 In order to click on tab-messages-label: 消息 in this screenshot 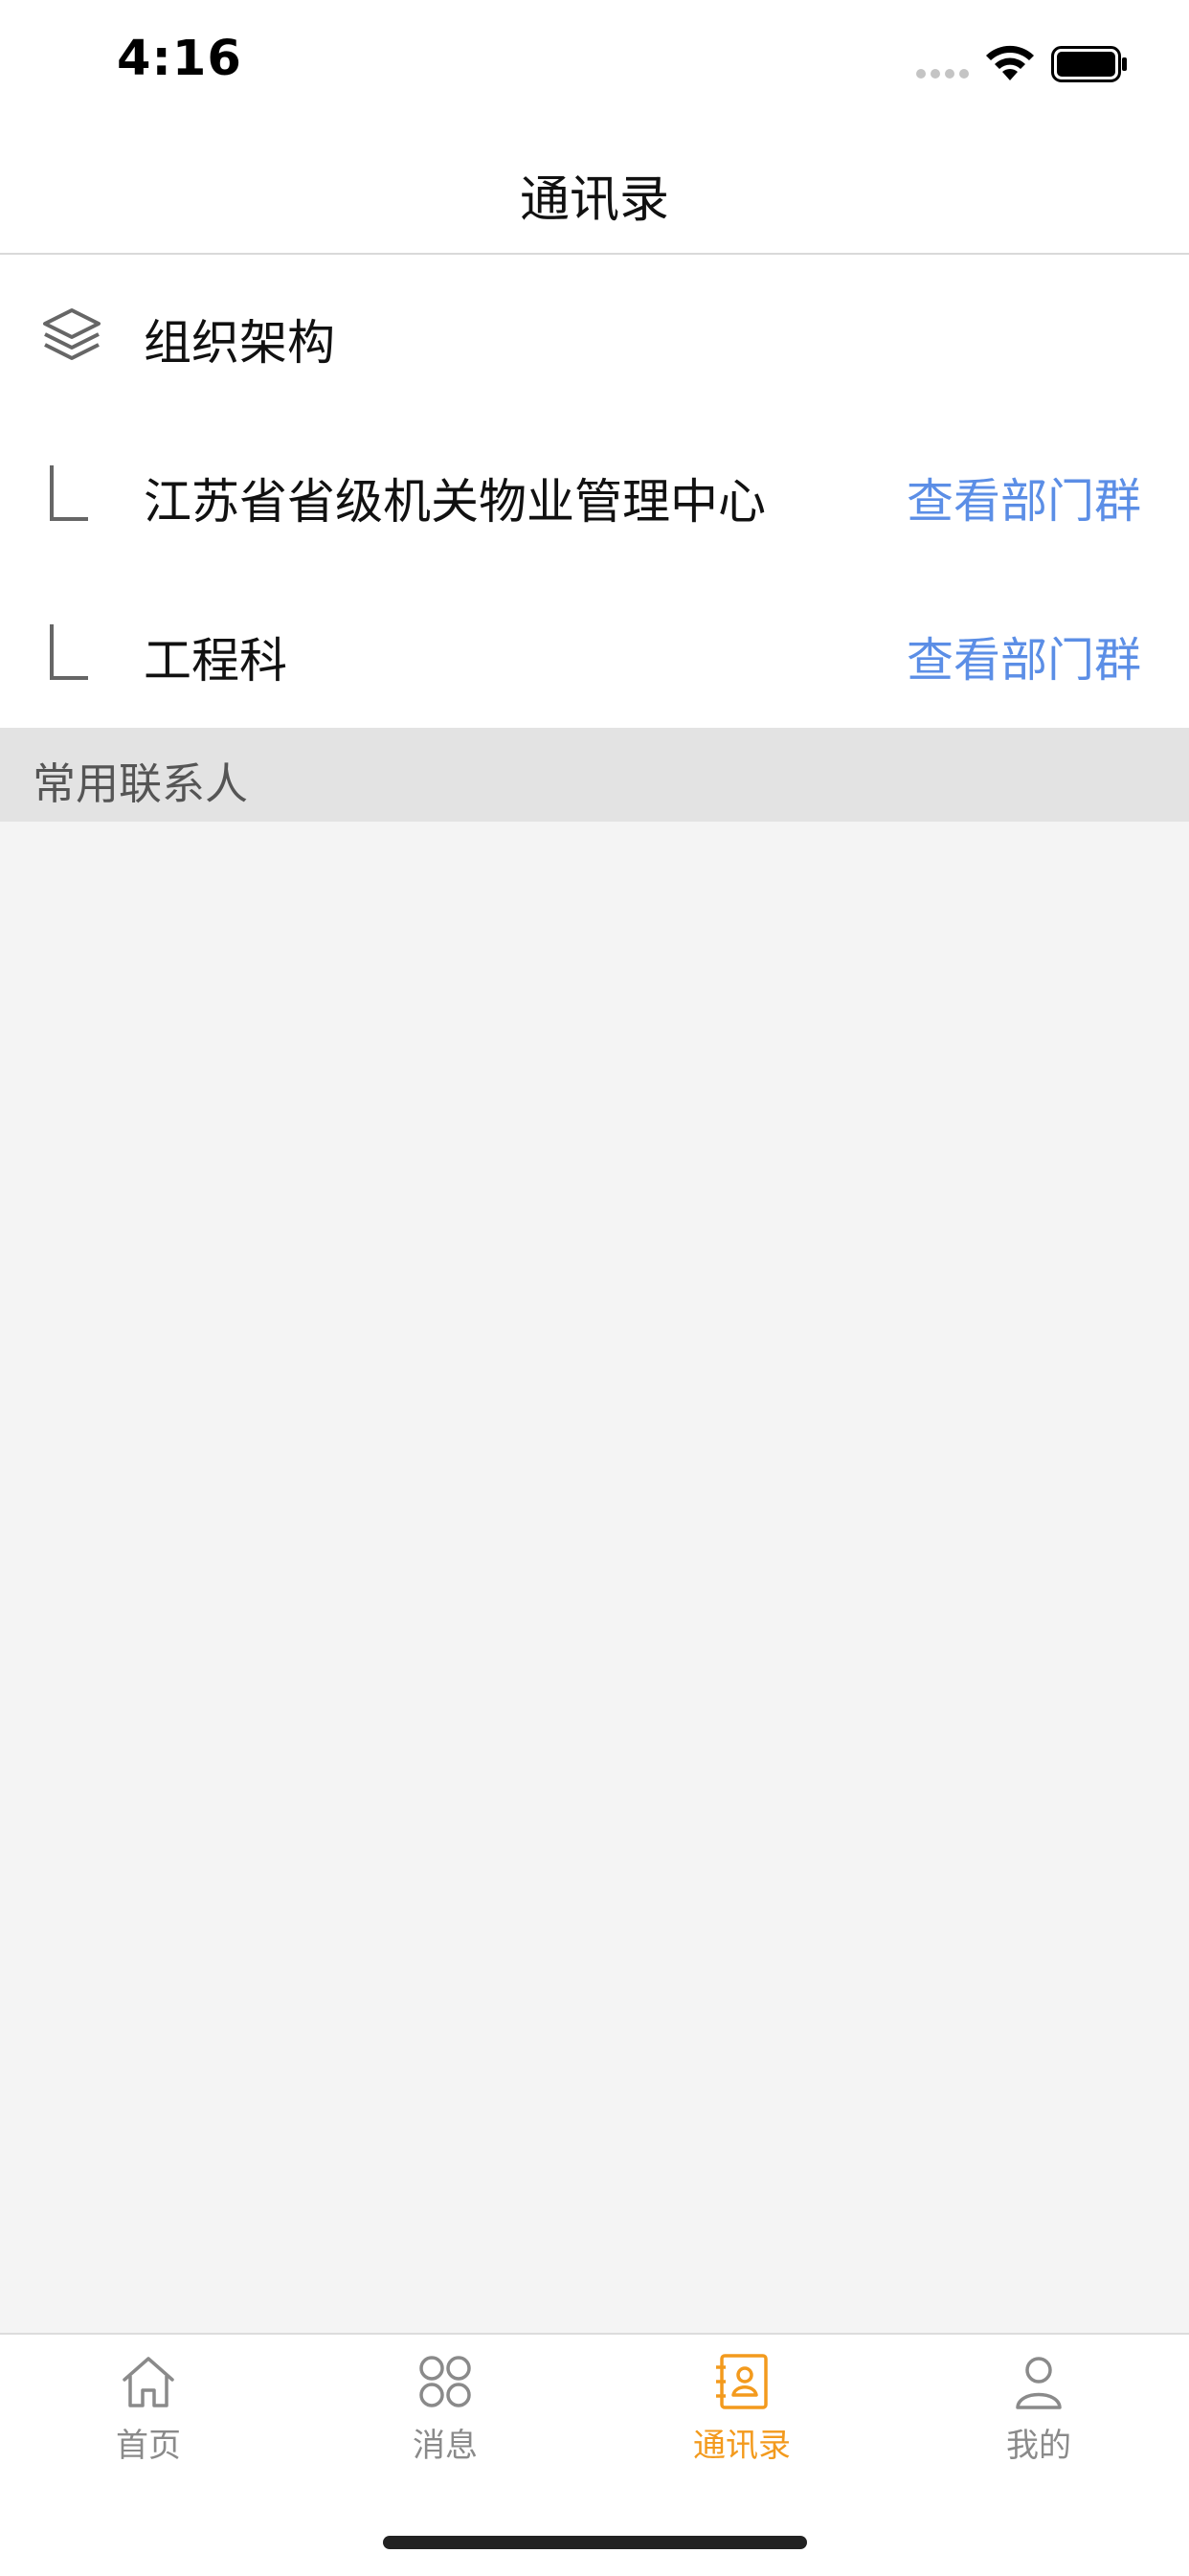, I will do `click(445, 2446)`.